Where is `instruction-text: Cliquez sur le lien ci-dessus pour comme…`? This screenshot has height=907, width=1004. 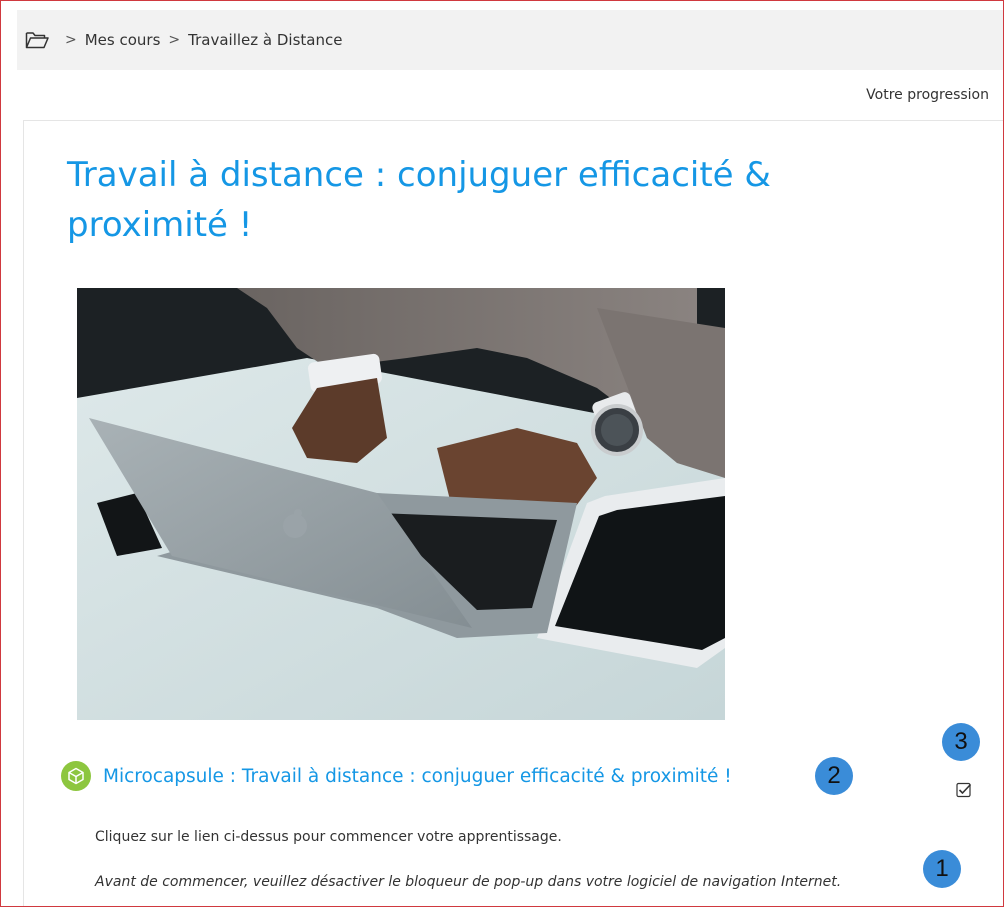
instruction-text: Cliquez sur le lien ci-dessus pour comme… is located at coordinates (328, 837).